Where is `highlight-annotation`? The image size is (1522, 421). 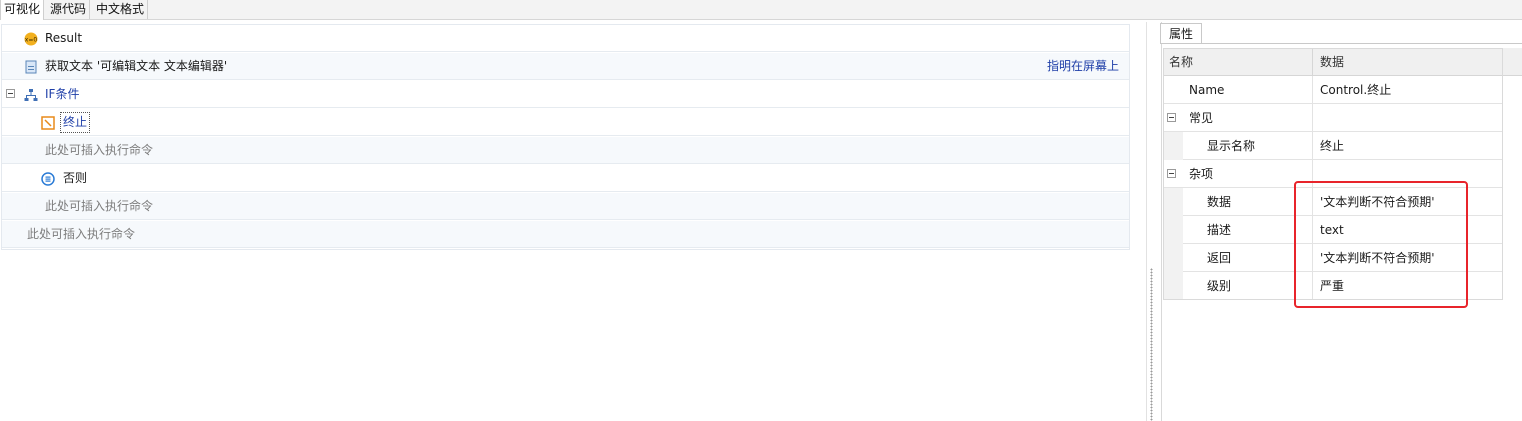
highlight-annotation is located at coordinates (1381, 244).